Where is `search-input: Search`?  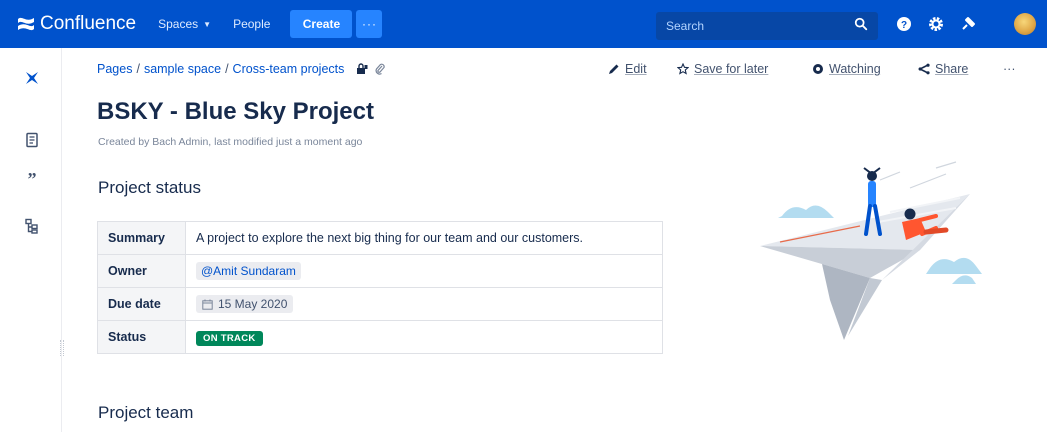 search-input: Search is located at coordinates (767, 26).